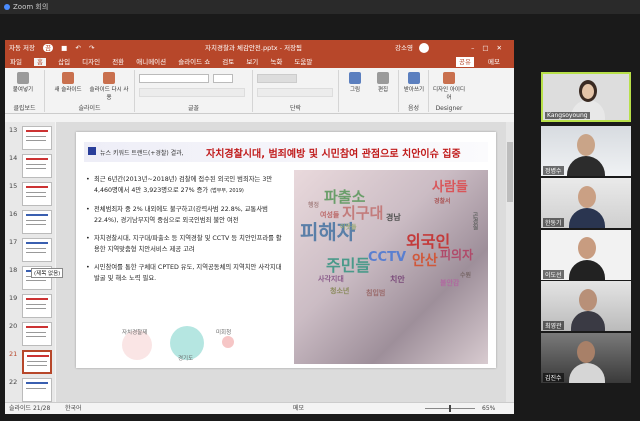 The height and width of the screenshot is (421, 640). I want to click on participant-tile: 이도선, so click(586, 255).